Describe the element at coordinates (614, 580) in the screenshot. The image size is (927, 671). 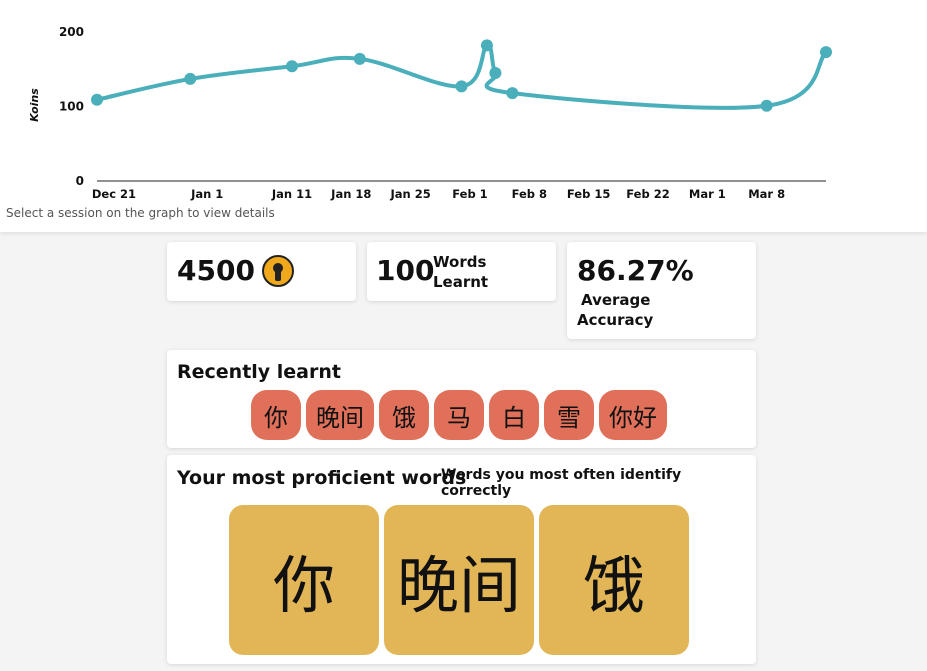
I see `proficient-word-tile: 饿` at that location.